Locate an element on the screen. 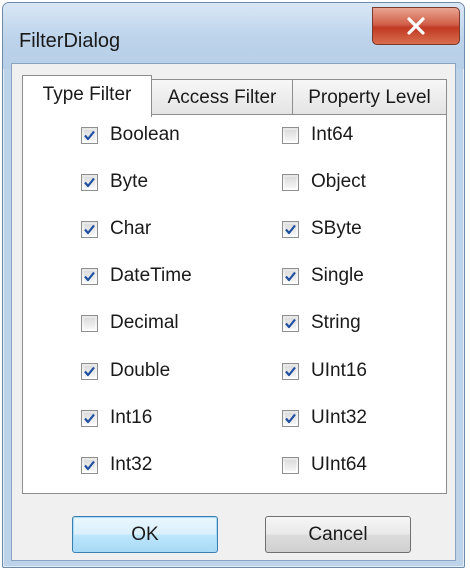  tab-property-level: Property Level is located at coordinates (369, 97).